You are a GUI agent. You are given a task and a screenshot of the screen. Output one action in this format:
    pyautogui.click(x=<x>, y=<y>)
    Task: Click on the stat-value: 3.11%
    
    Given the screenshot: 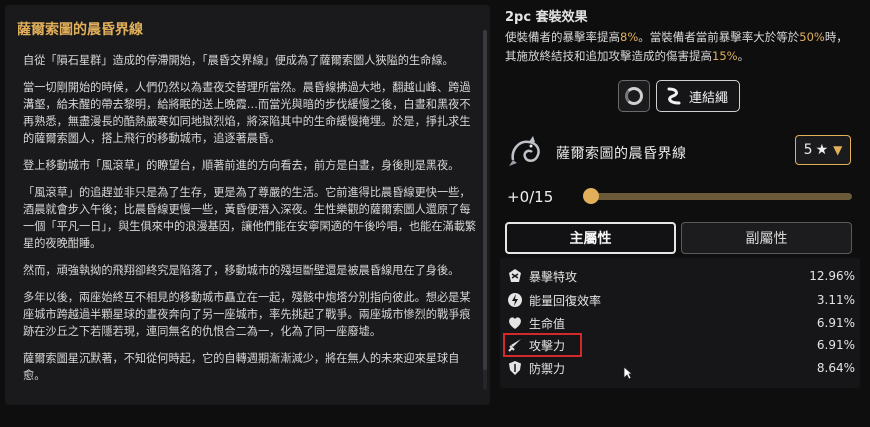 What is the action you would take?
    pyautogui.click(x=835, y=300)
    